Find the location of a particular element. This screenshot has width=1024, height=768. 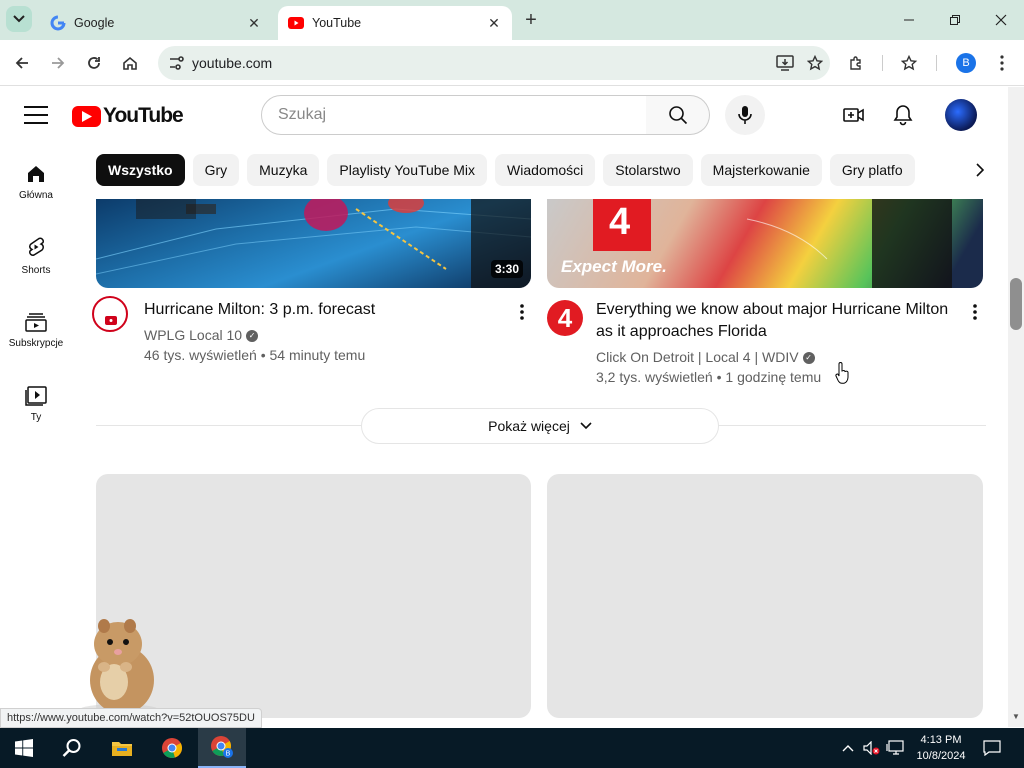

create-video-icon is located at coordinates (853, 115).